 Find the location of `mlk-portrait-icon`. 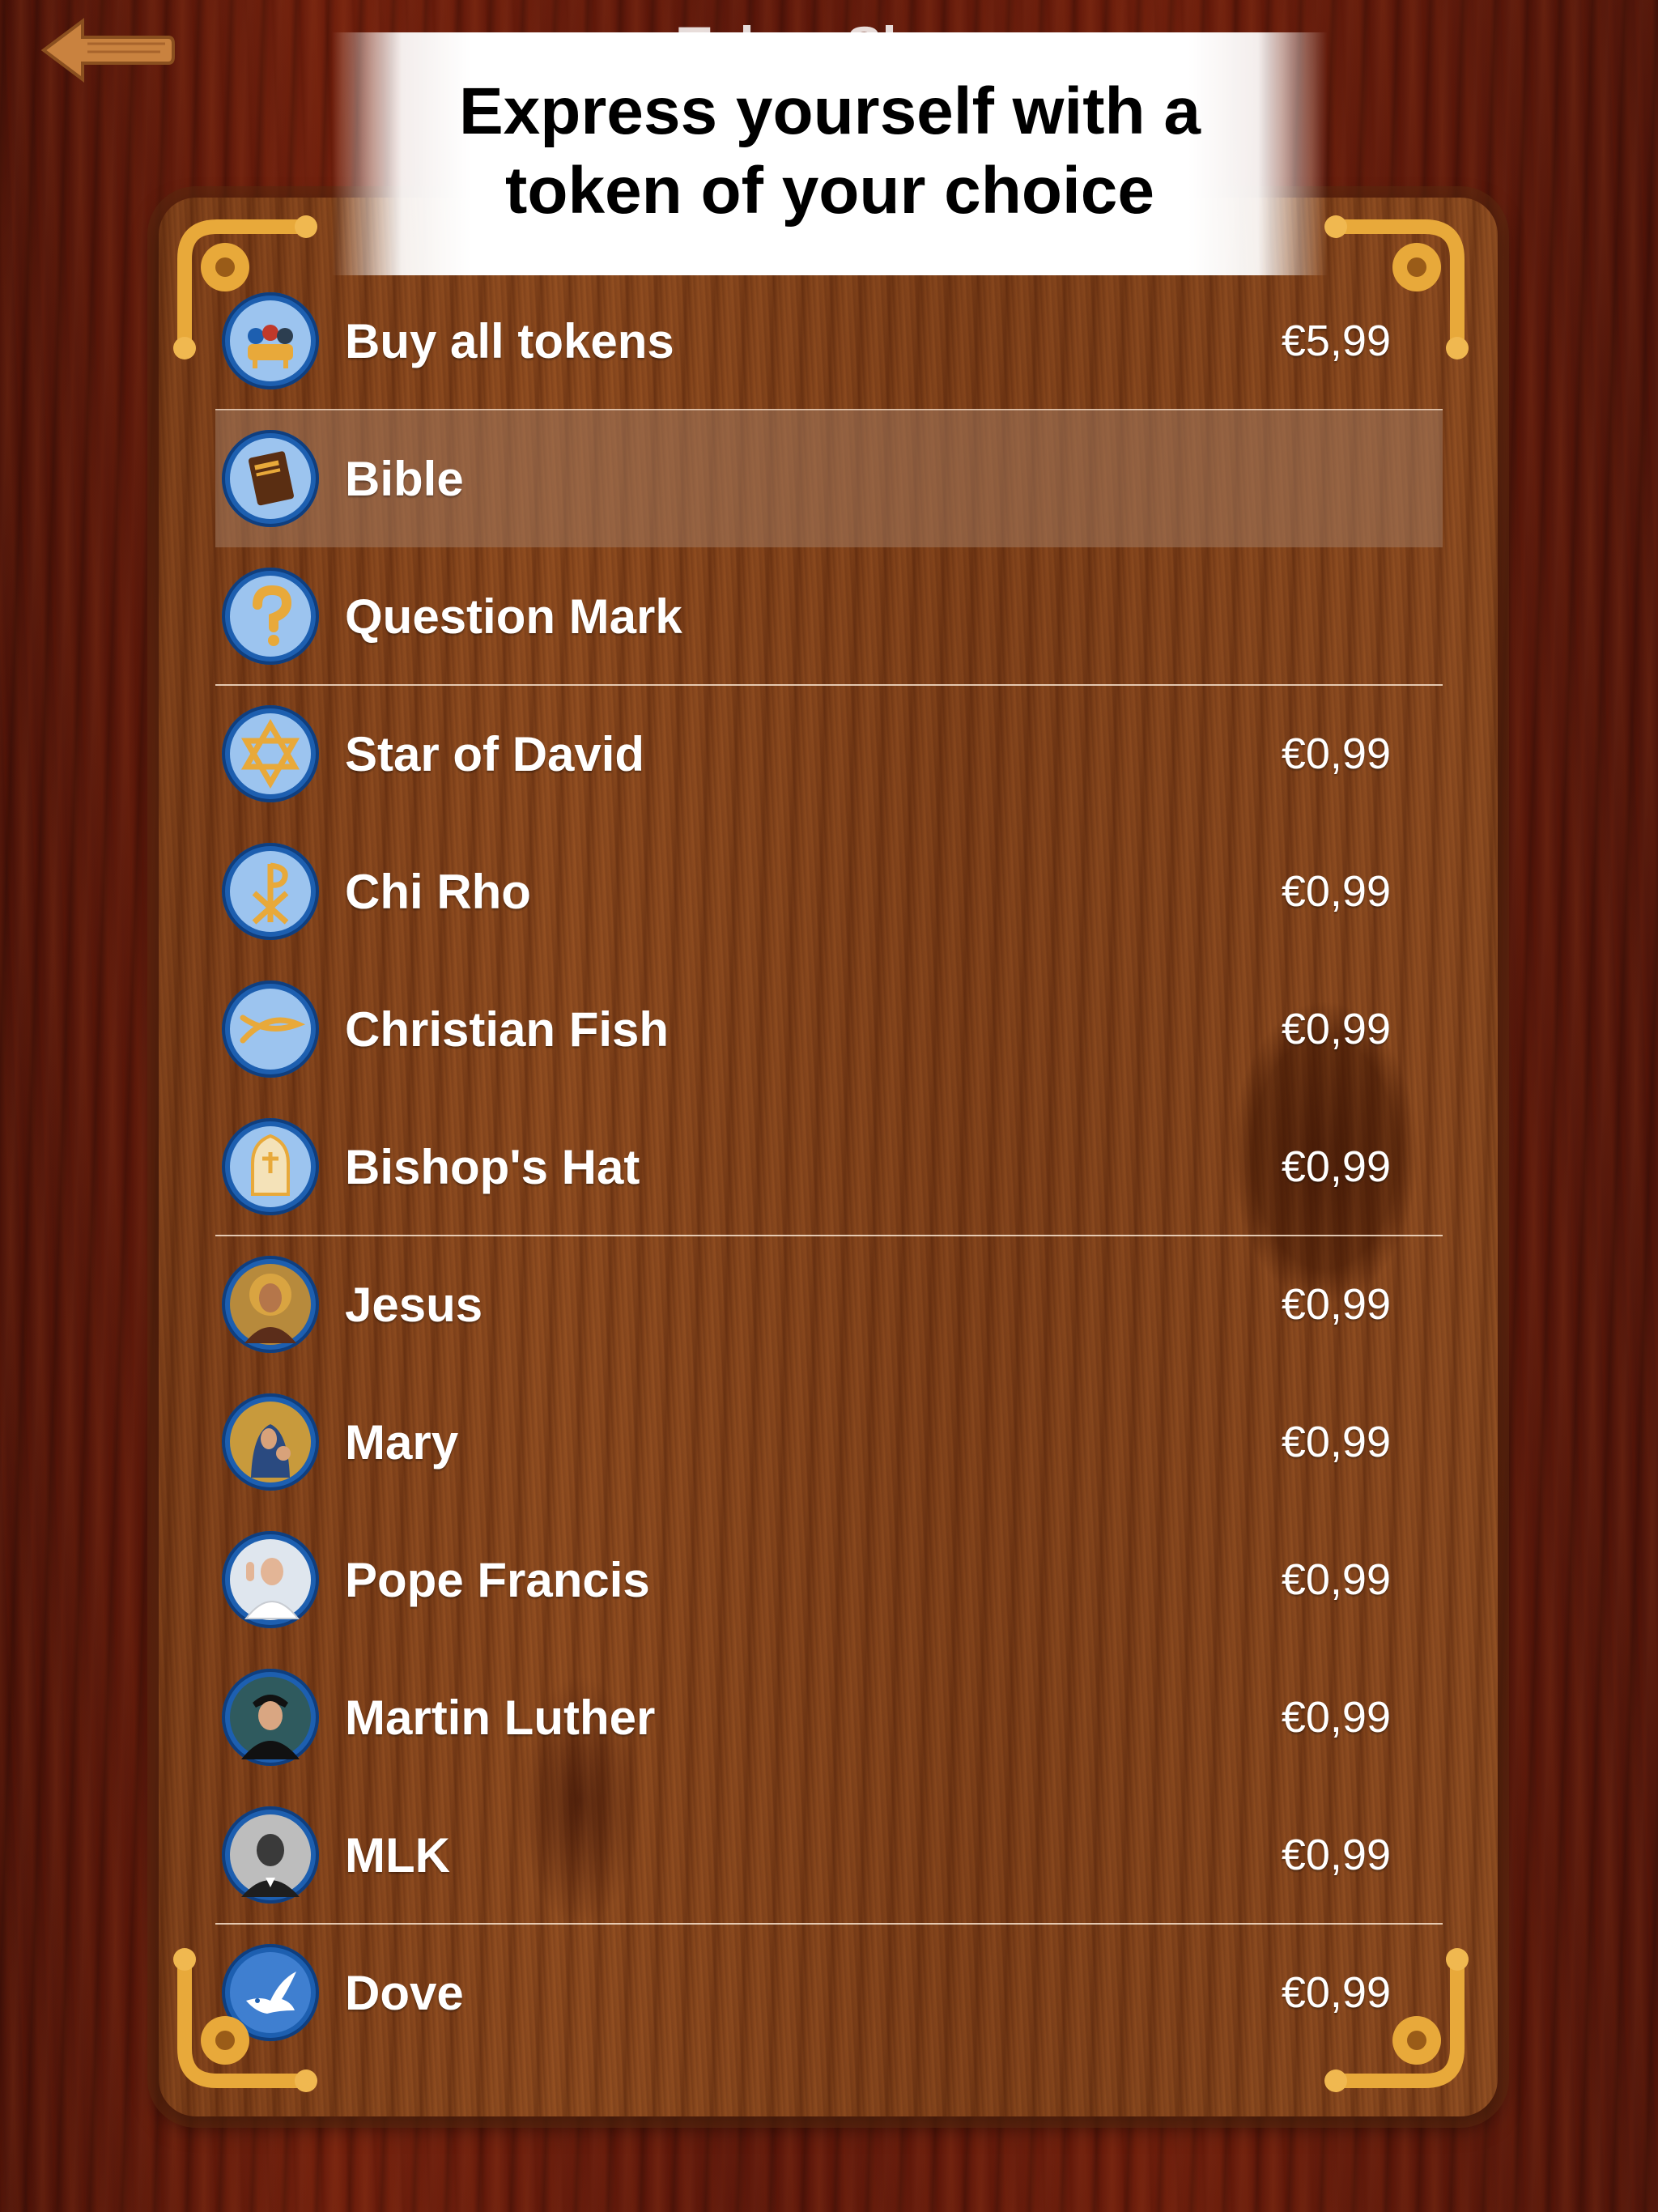

mlk-portrait-icon is located at coordinates (270, 1855).